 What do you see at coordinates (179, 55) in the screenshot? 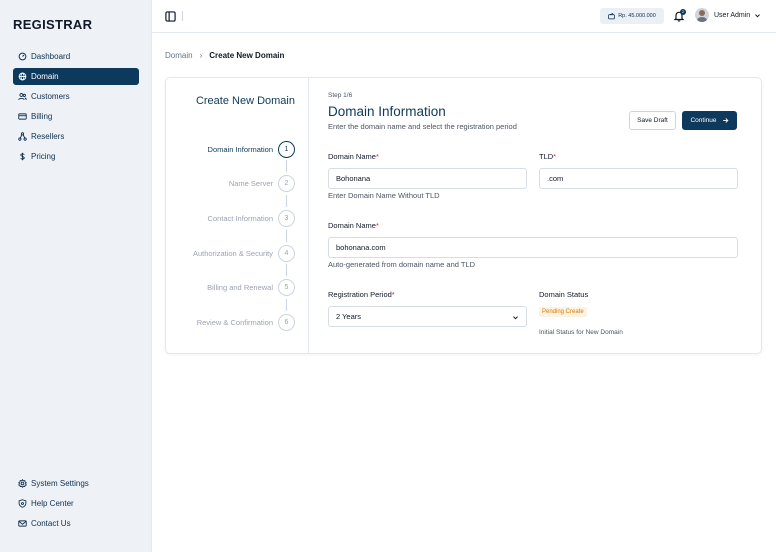
I see `breadcrumb-link-domain: Domain` at bounding box center [179, 55].